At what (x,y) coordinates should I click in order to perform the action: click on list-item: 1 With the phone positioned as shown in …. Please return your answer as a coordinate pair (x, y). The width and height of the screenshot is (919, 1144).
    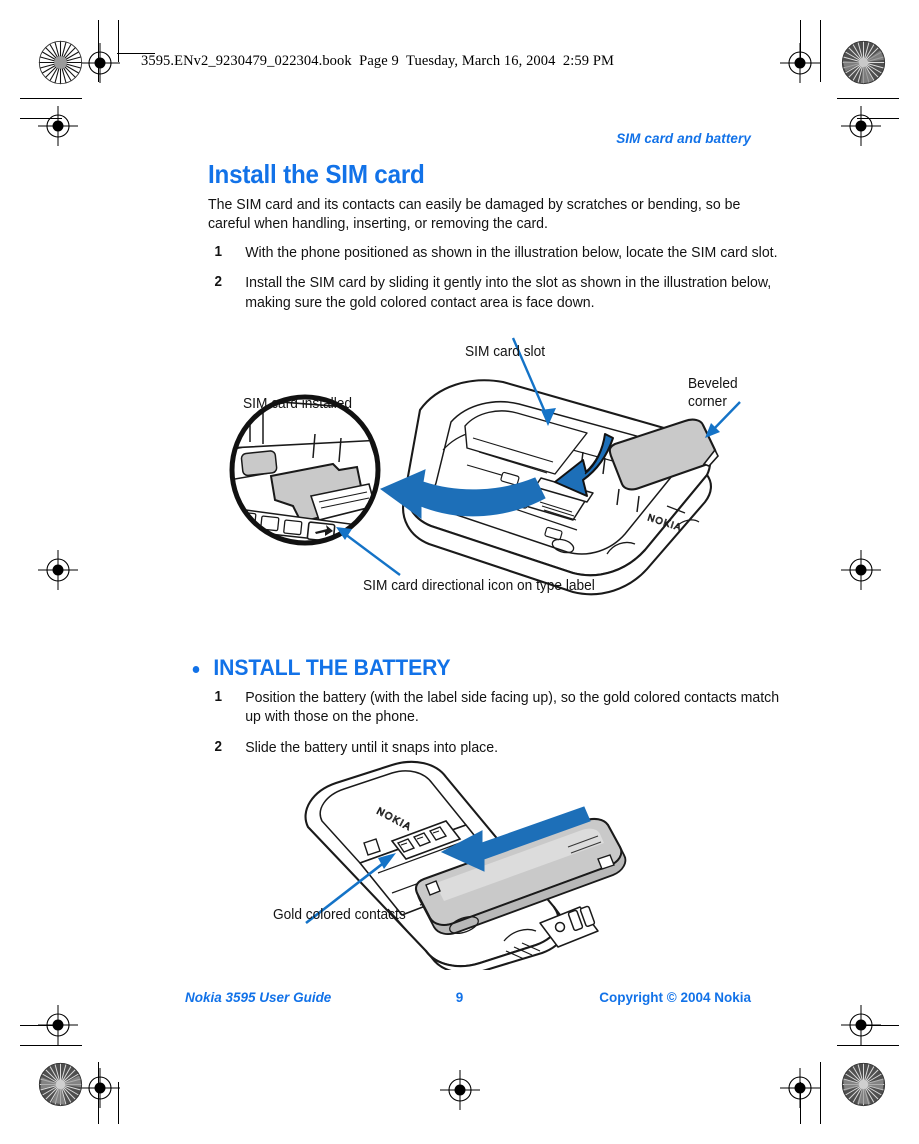
    Looking at the image, I should click on (502, 253).